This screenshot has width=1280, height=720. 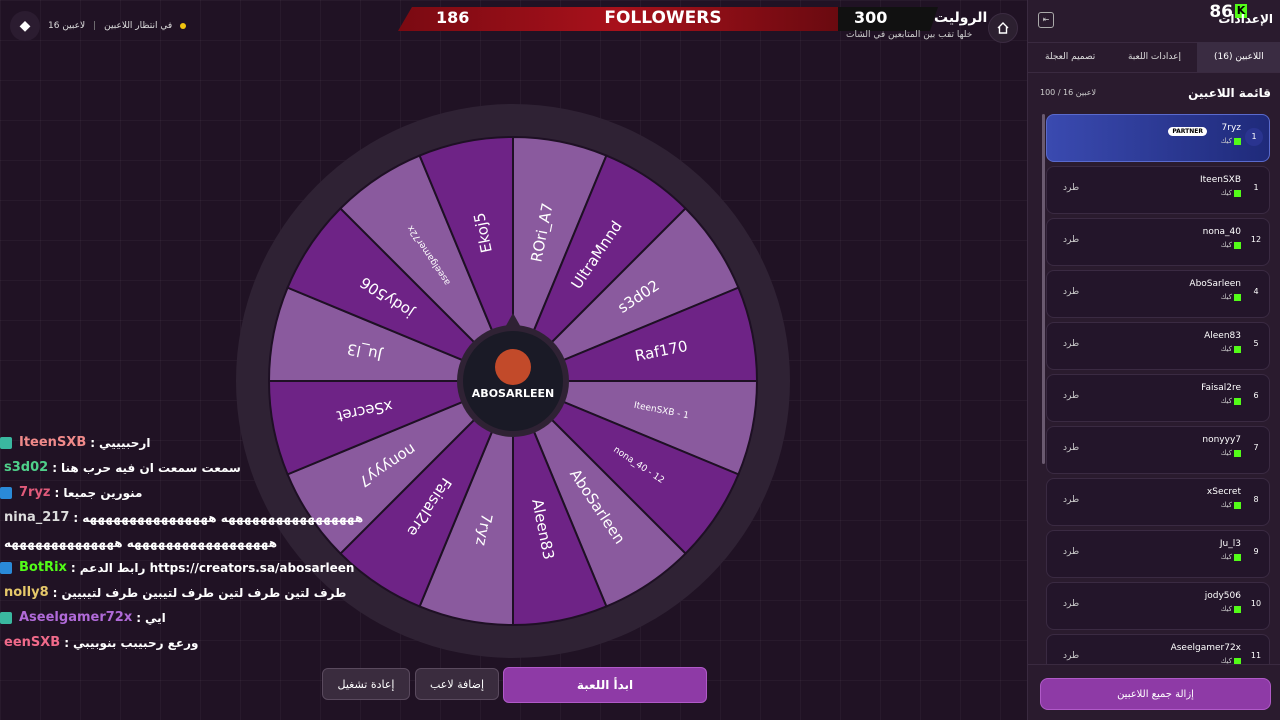 I want to click on avatar-face-icon, so click(x=513, y=367).